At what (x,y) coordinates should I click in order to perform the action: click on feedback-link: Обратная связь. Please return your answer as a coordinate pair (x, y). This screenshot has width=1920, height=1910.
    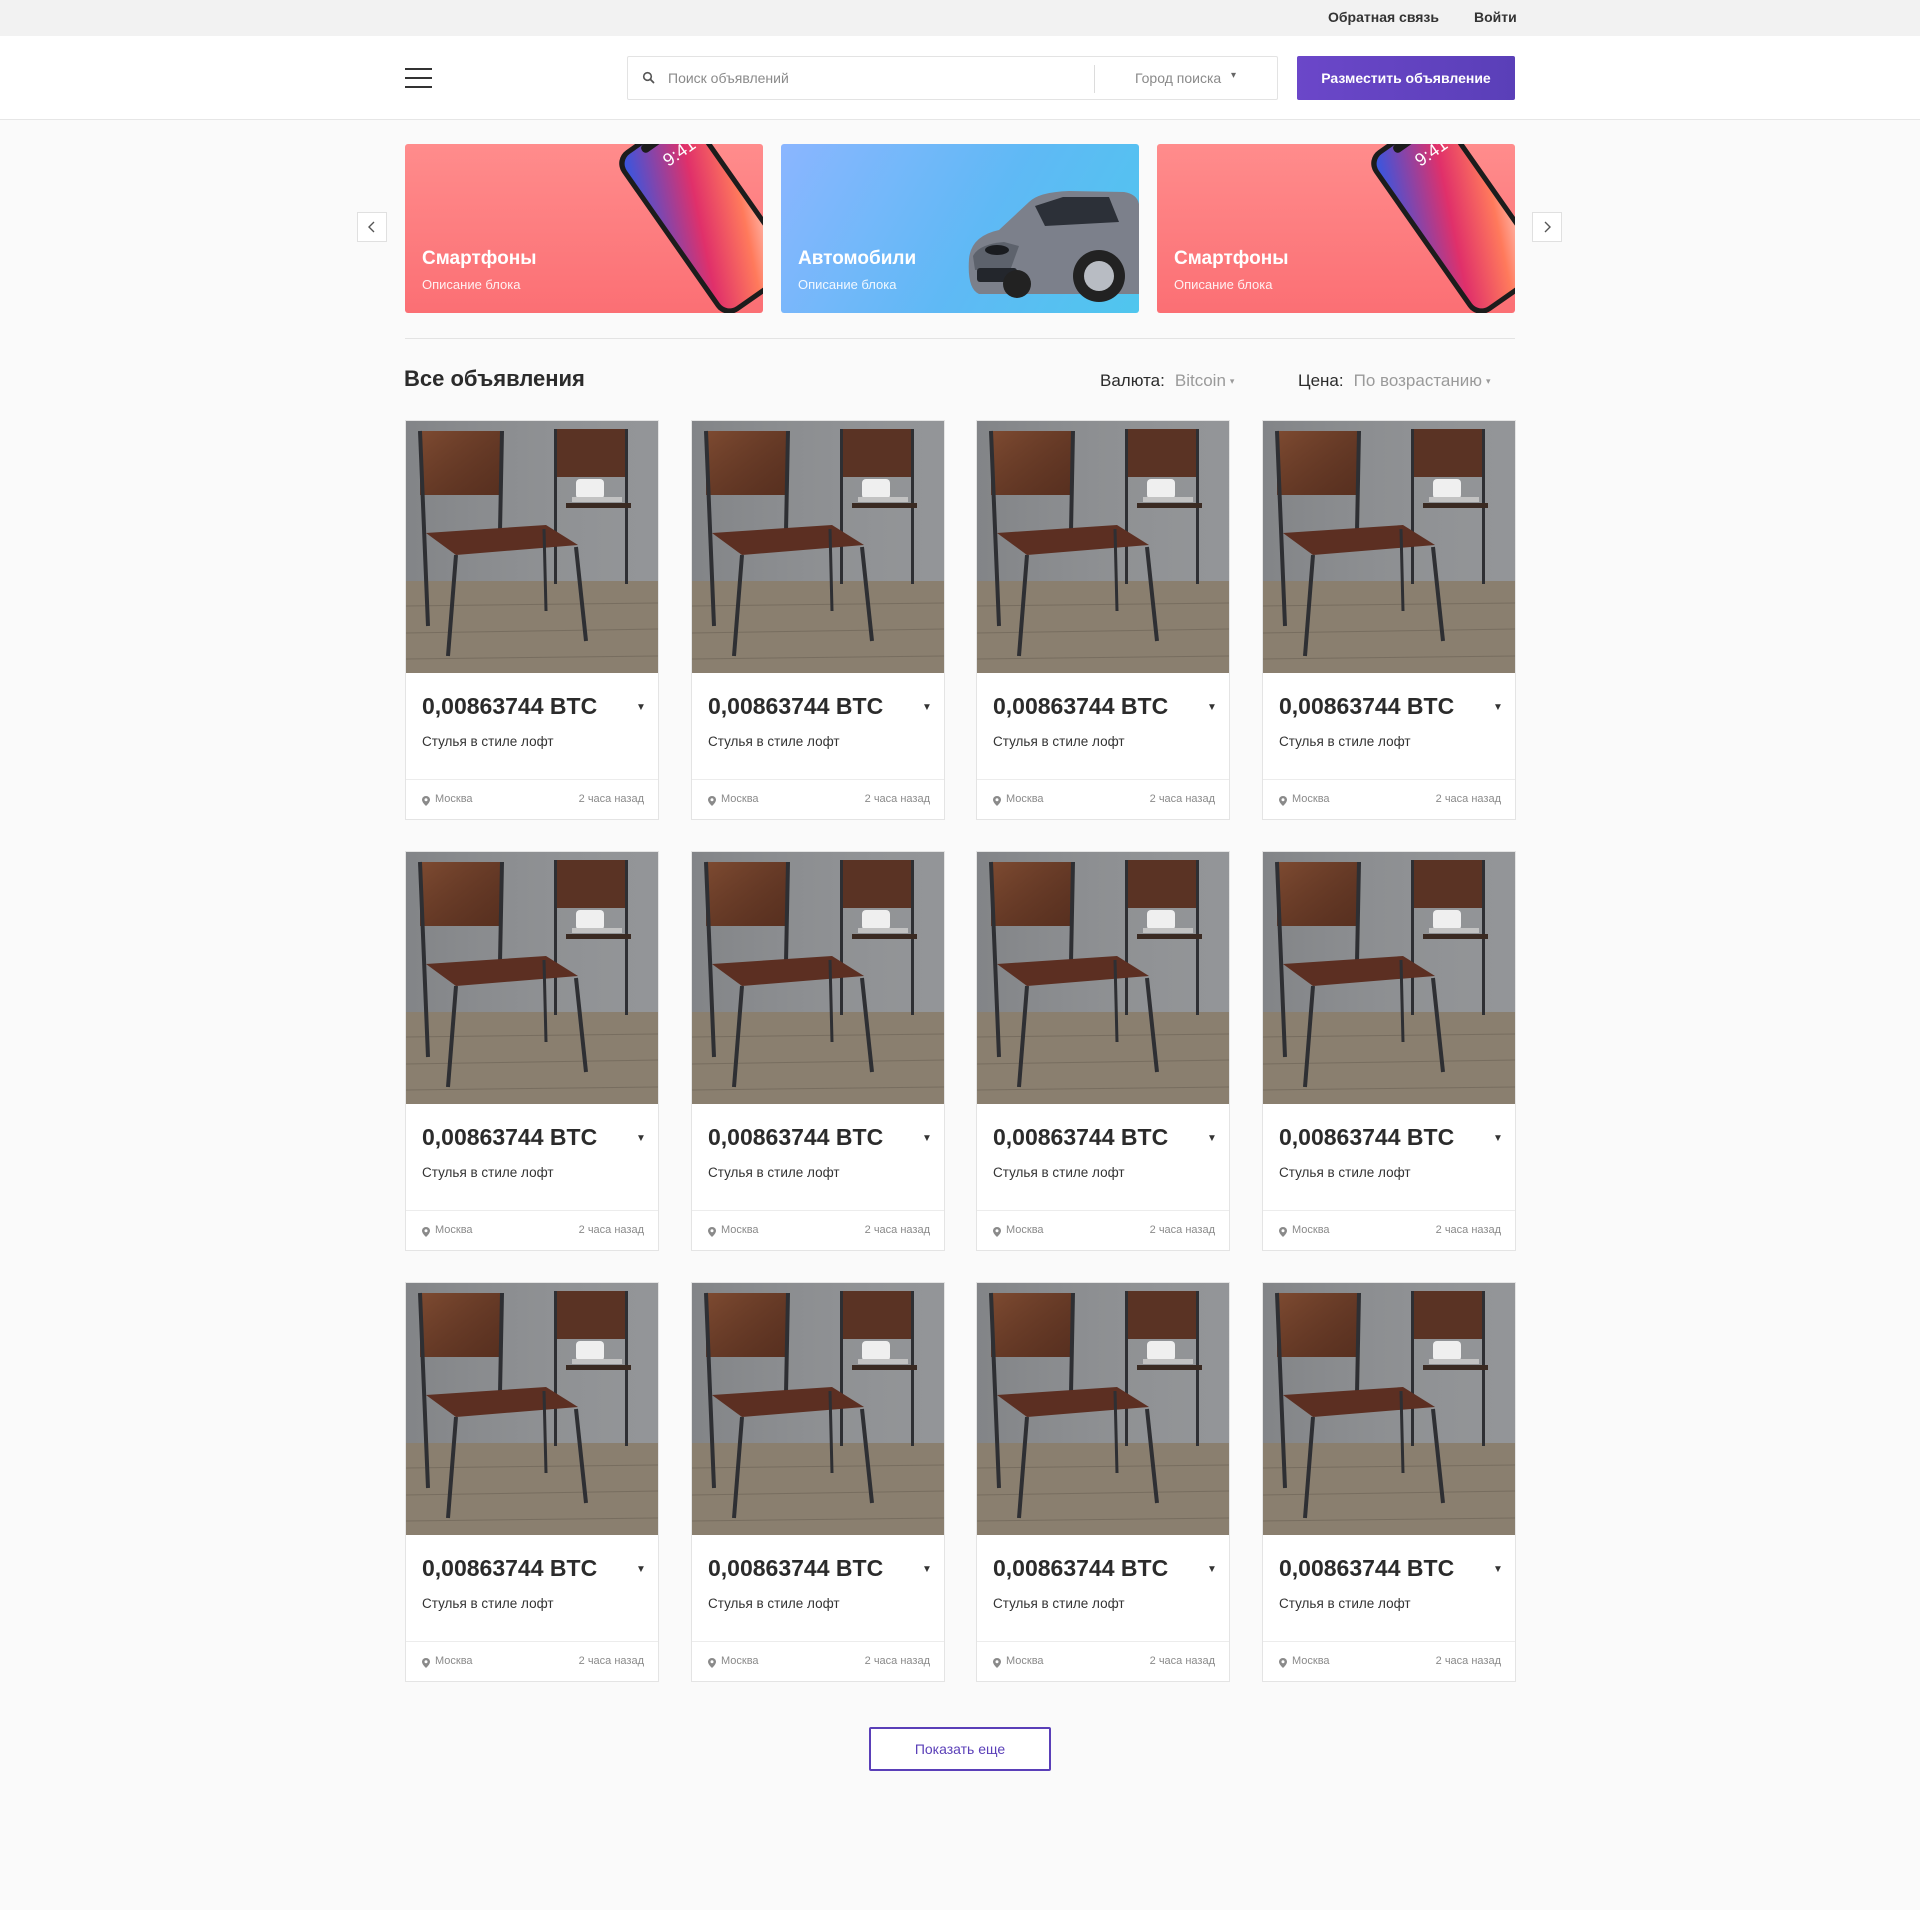
    Looking at the image, I should click on (1383, 17).